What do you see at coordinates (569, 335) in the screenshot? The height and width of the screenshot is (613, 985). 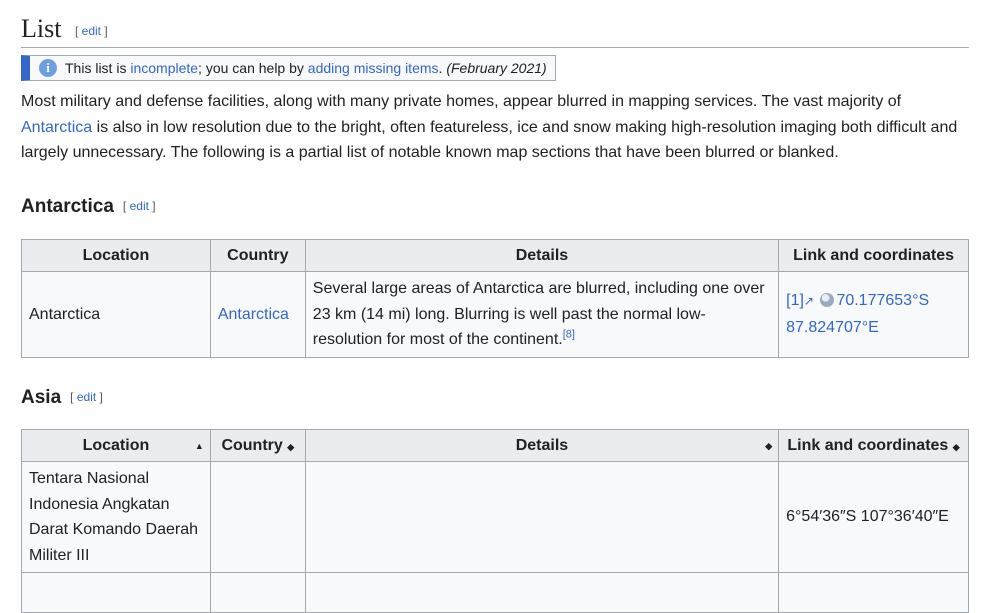 I see `reference-link: [8]` at bounding box center [569, 335].